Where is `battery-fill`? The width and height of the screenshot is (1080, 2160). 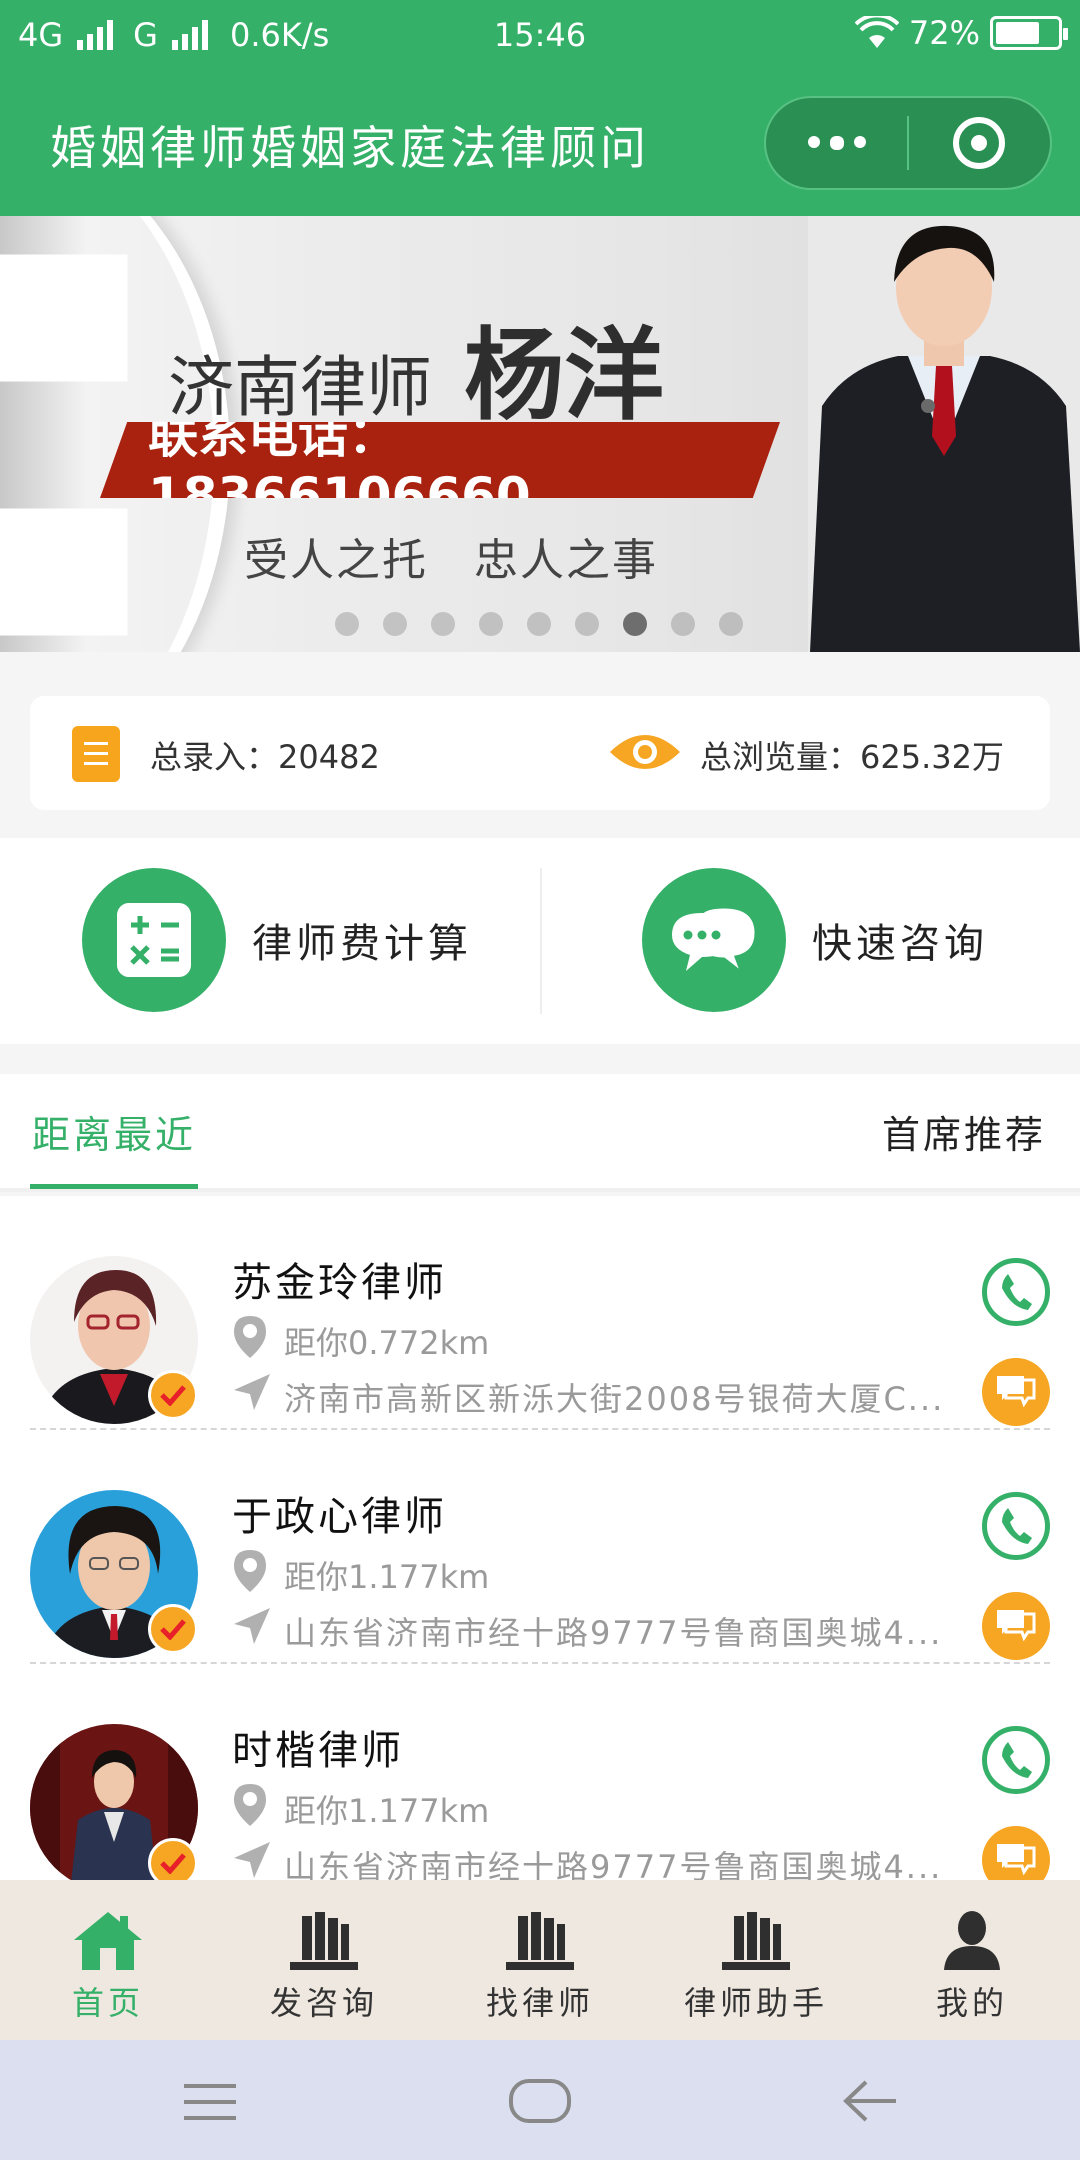
battery-fill is located at coordinates (1018, 33).